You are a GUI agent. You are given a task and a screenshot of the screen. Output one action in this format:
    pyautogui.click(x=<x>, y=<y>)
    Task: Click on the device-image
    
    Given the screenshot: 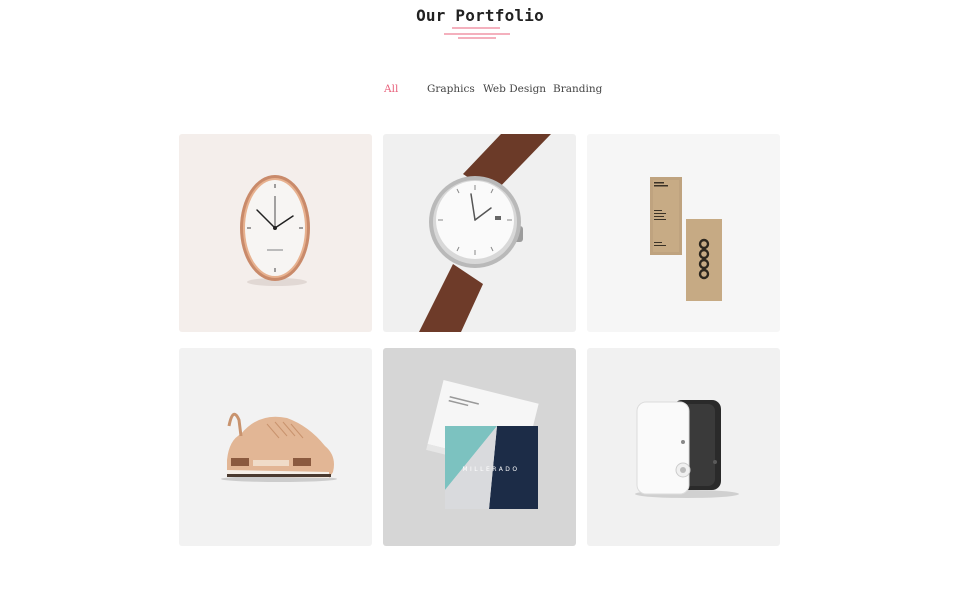 What is the action you would take?
    pyautogui.click(x=683, y=447)
    